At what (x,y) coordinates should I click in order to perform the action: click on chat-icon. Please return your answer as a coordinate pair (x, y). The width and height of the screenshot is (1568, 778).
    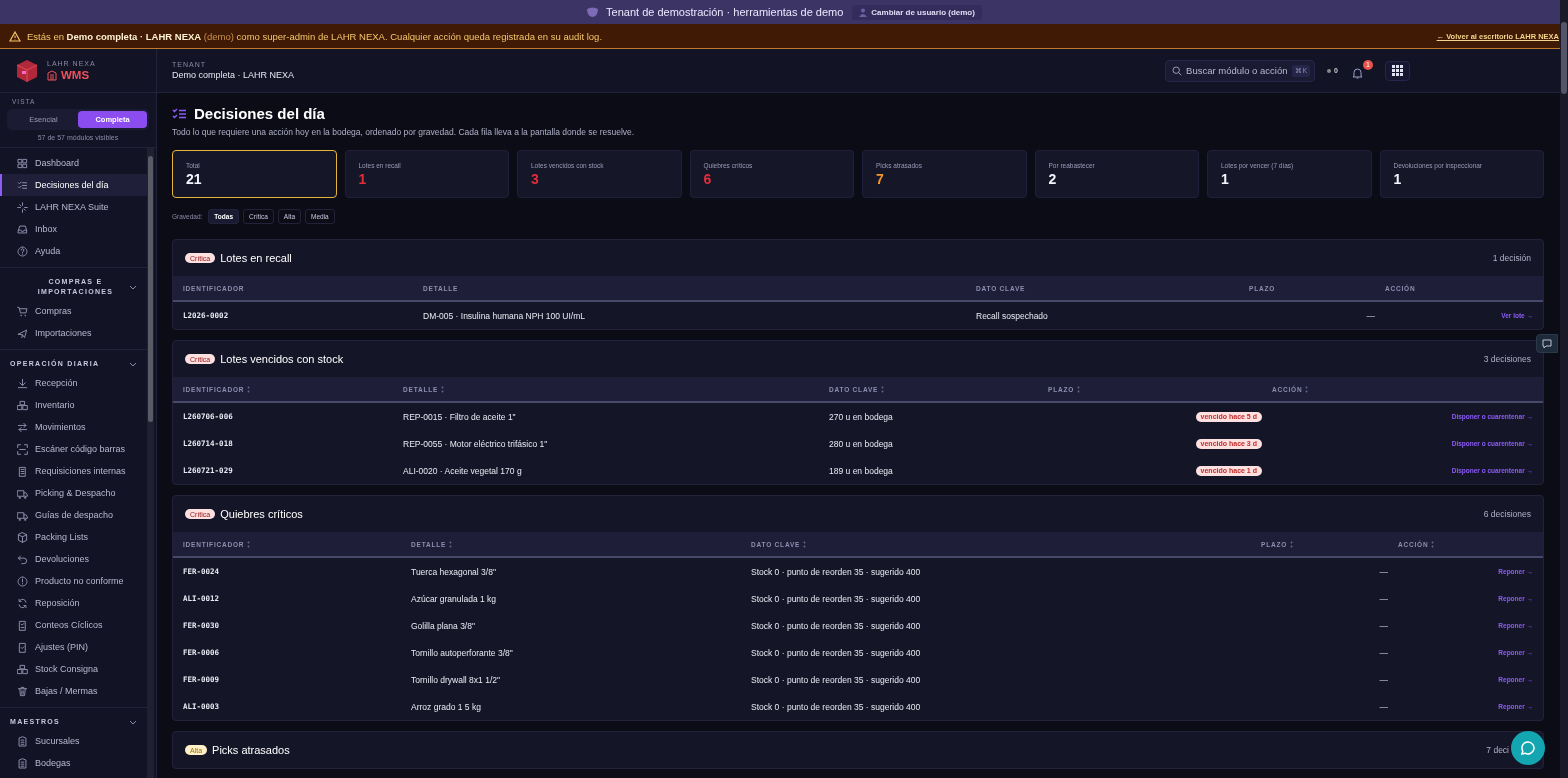
    Looking at the image, I should click on (1528, 748).